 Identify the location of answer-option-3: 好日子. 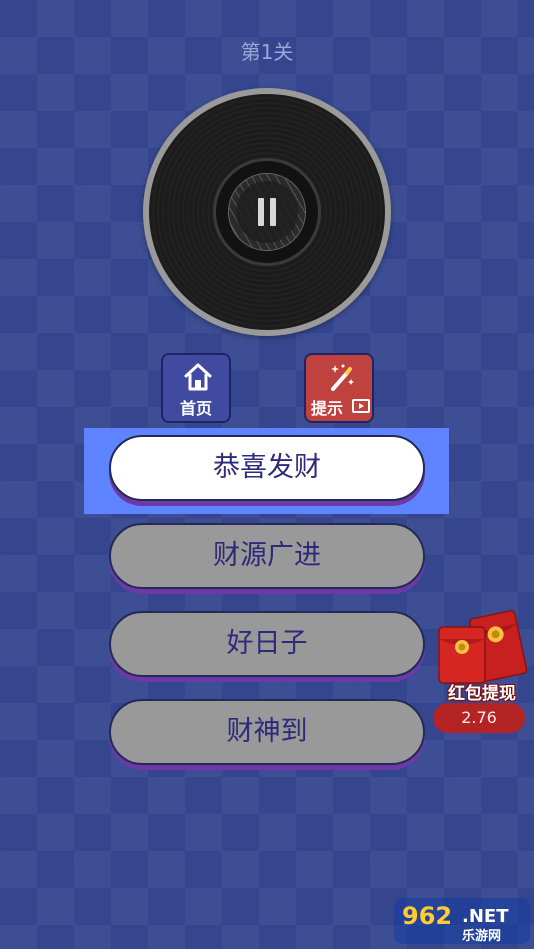
(267, 644).